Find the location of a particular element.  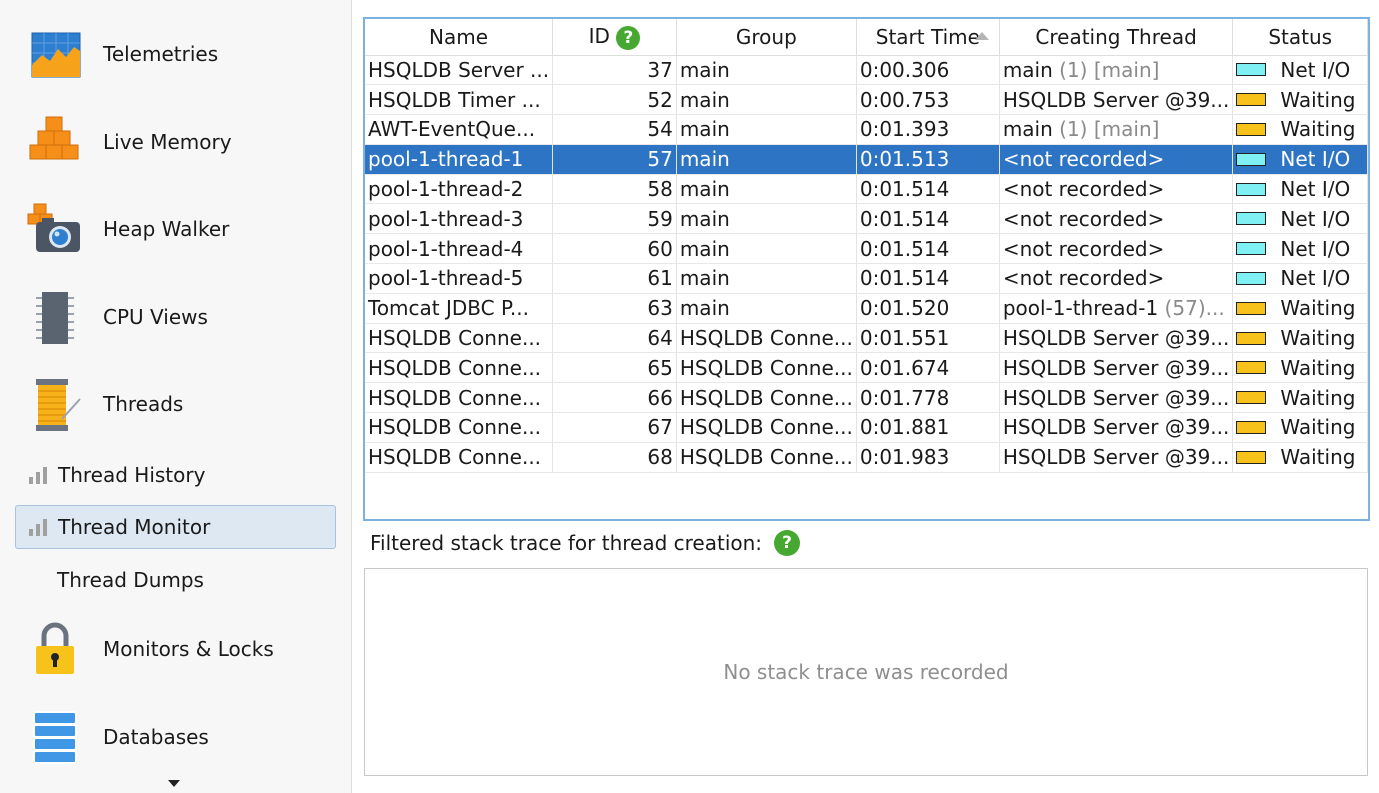

sidebar-item-heap-walker: Heap Walker is located at coordinates (181, 229).